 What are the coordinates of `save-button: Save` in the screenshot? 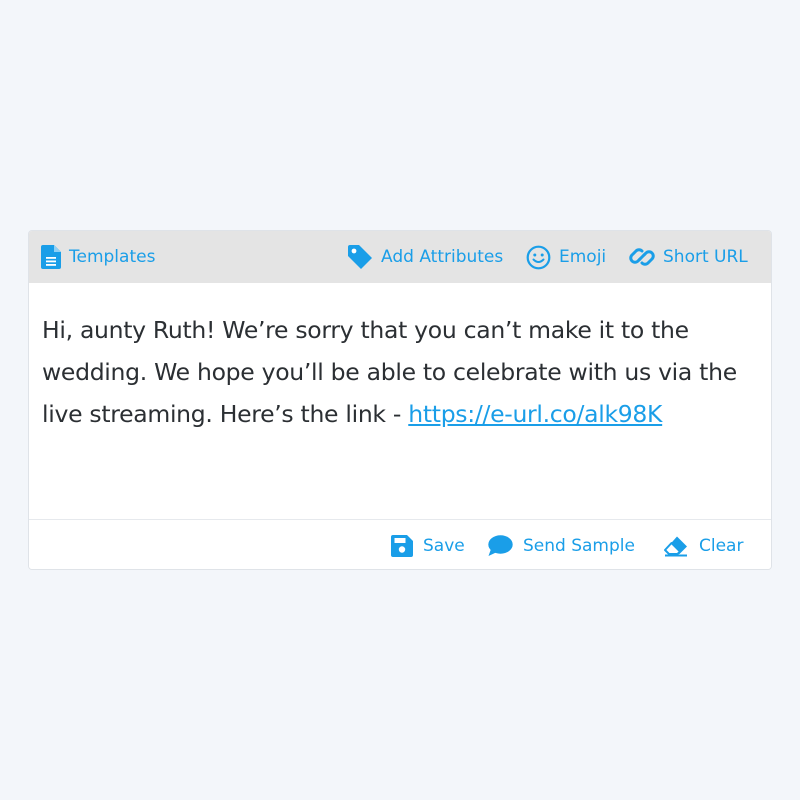 It's located at (428, 544).